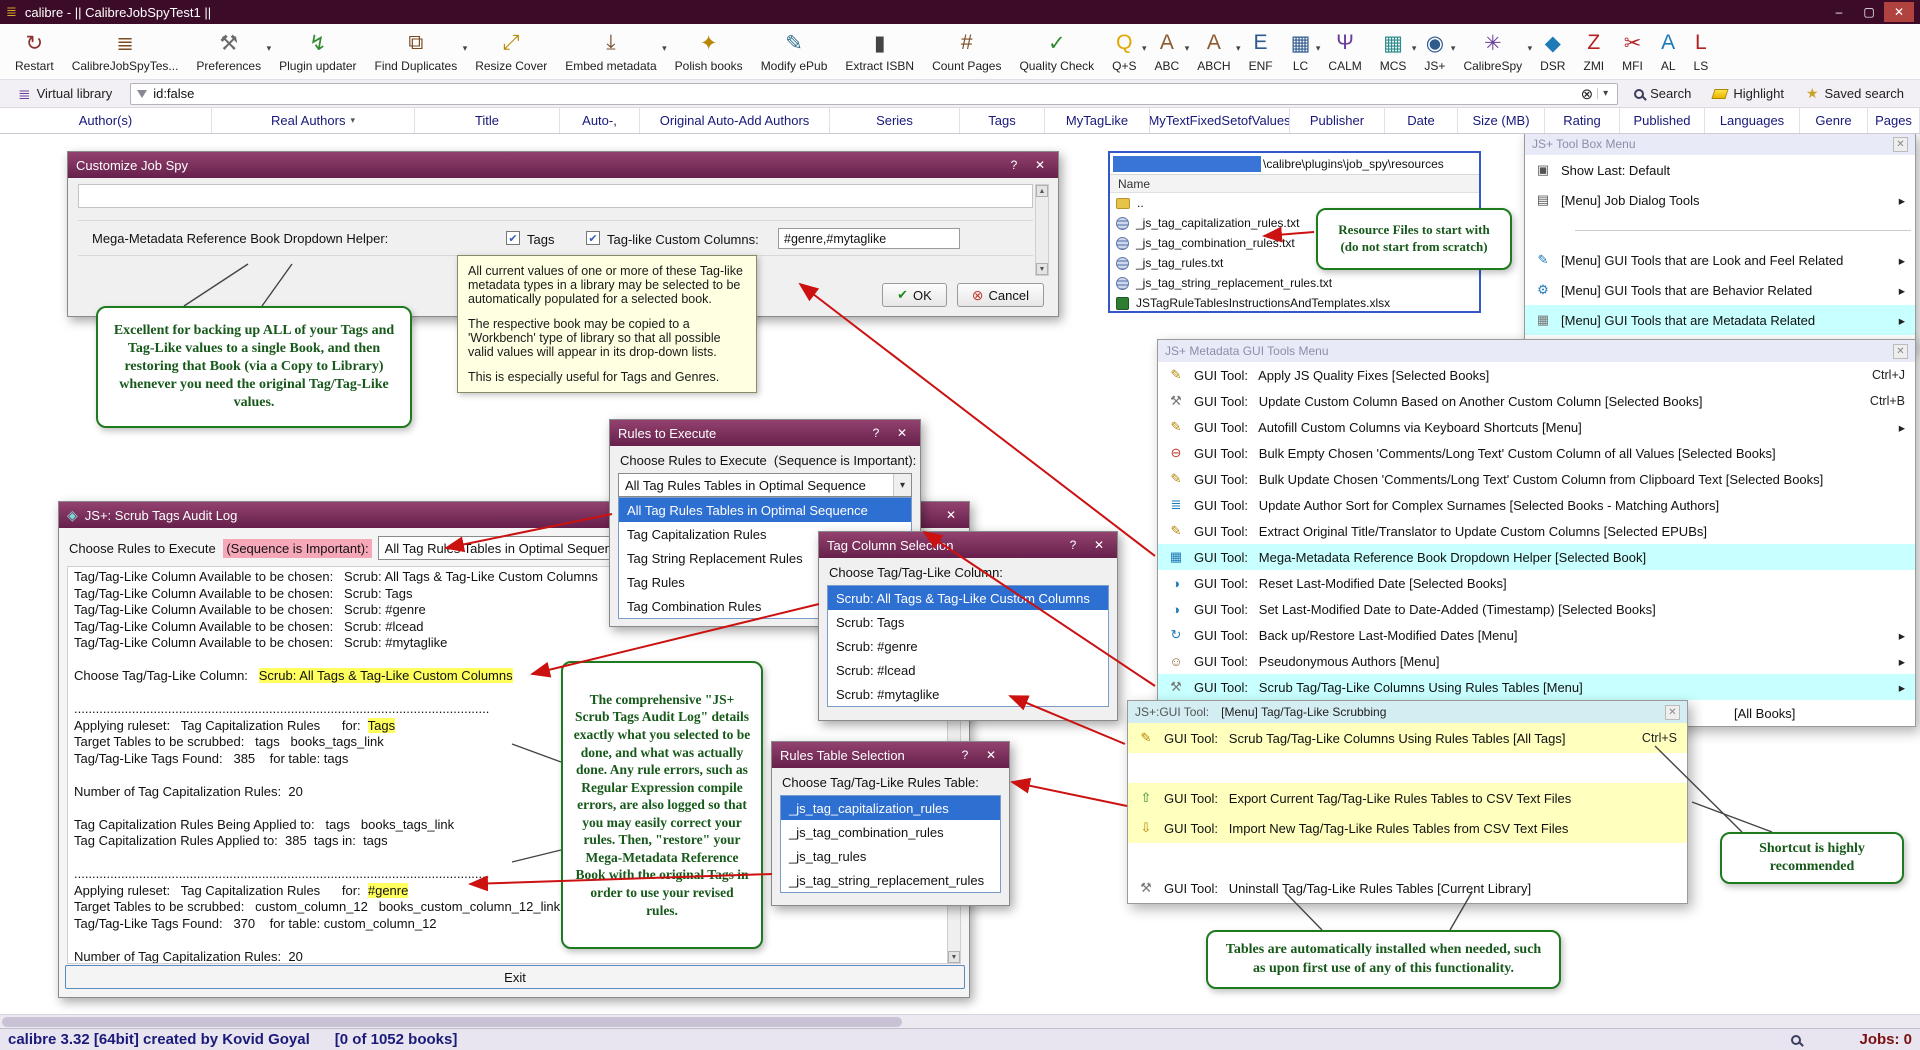  Describe the element at coordinates (563, 165) in the screenshot. I see `dialog-titlebar: Customize Job Spy ? ✕` at that location.